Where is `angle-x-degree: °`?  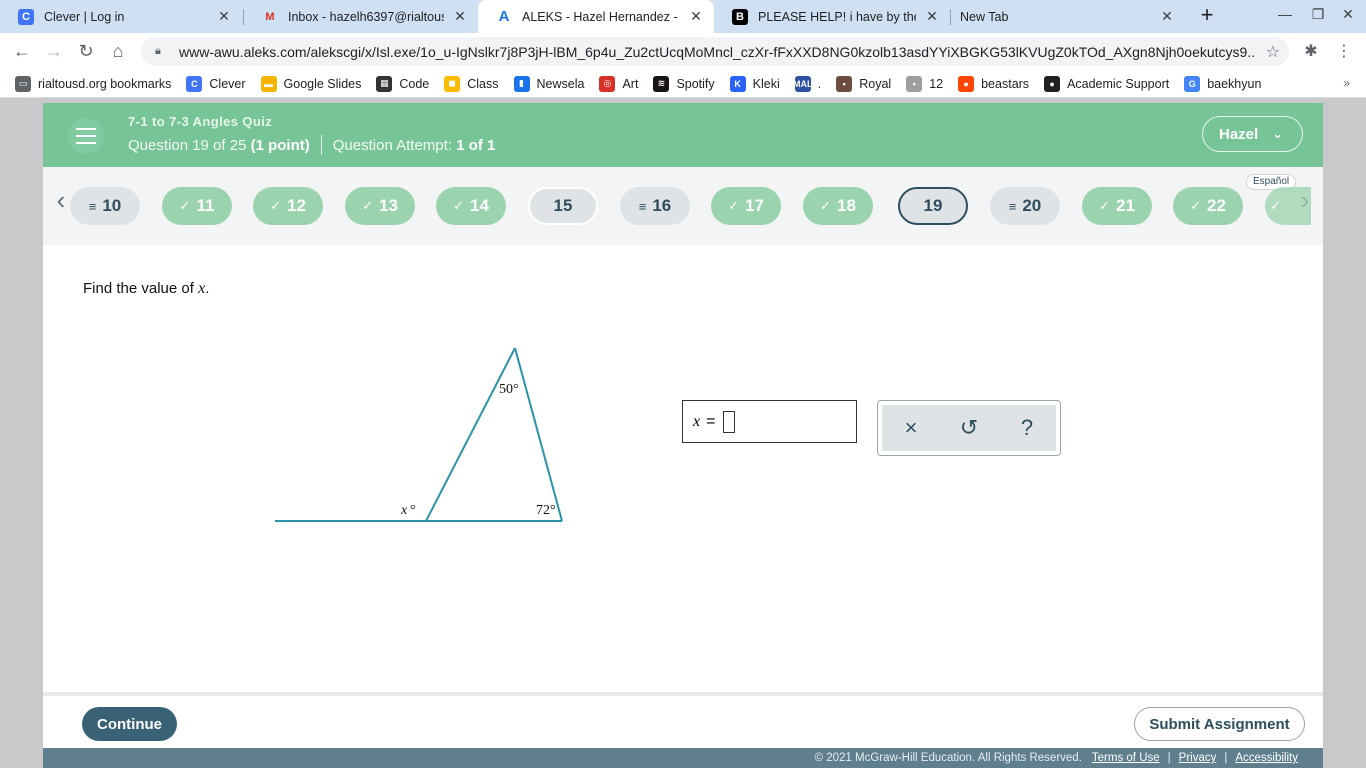
angle-x-degree: ° is located at coordinates (413, 510).